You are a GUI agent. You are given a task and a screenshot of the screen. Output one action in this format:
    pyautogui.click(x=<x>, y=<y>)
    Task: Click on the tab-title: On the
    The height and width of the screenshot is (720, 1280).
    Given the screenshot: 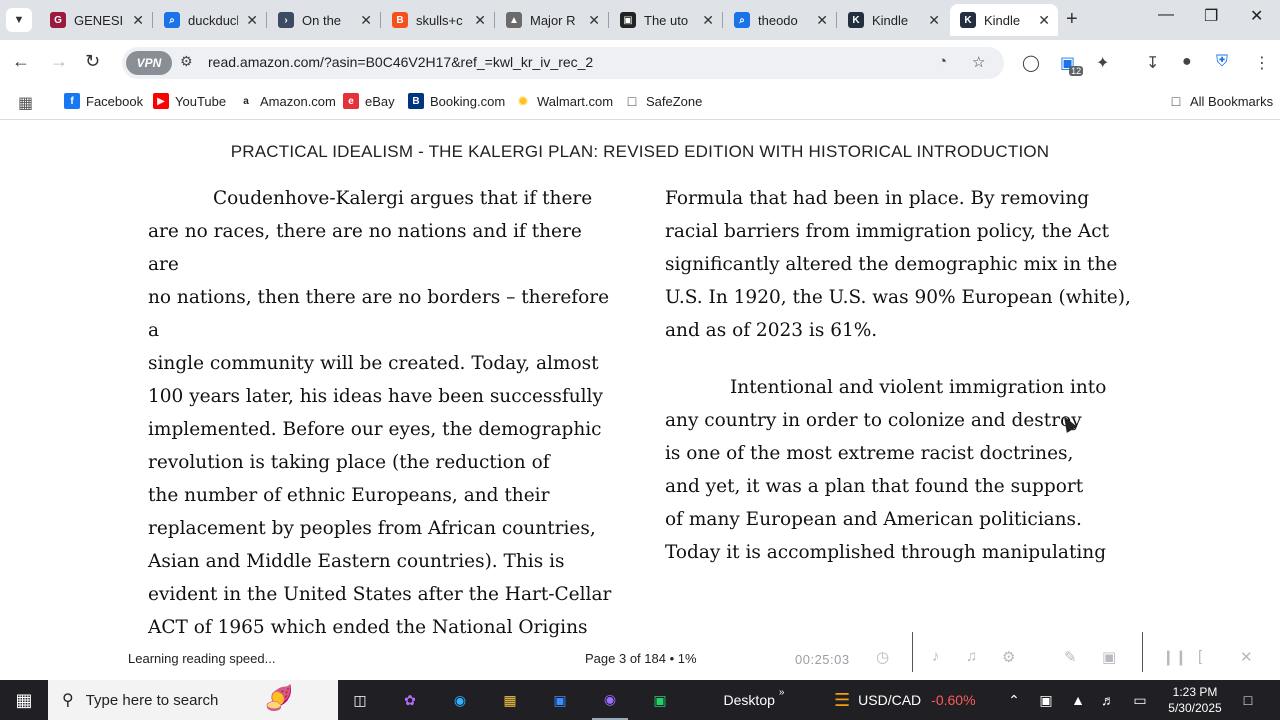 What is the action you would take?
    pyautogui.click(x=322, y=20)
    